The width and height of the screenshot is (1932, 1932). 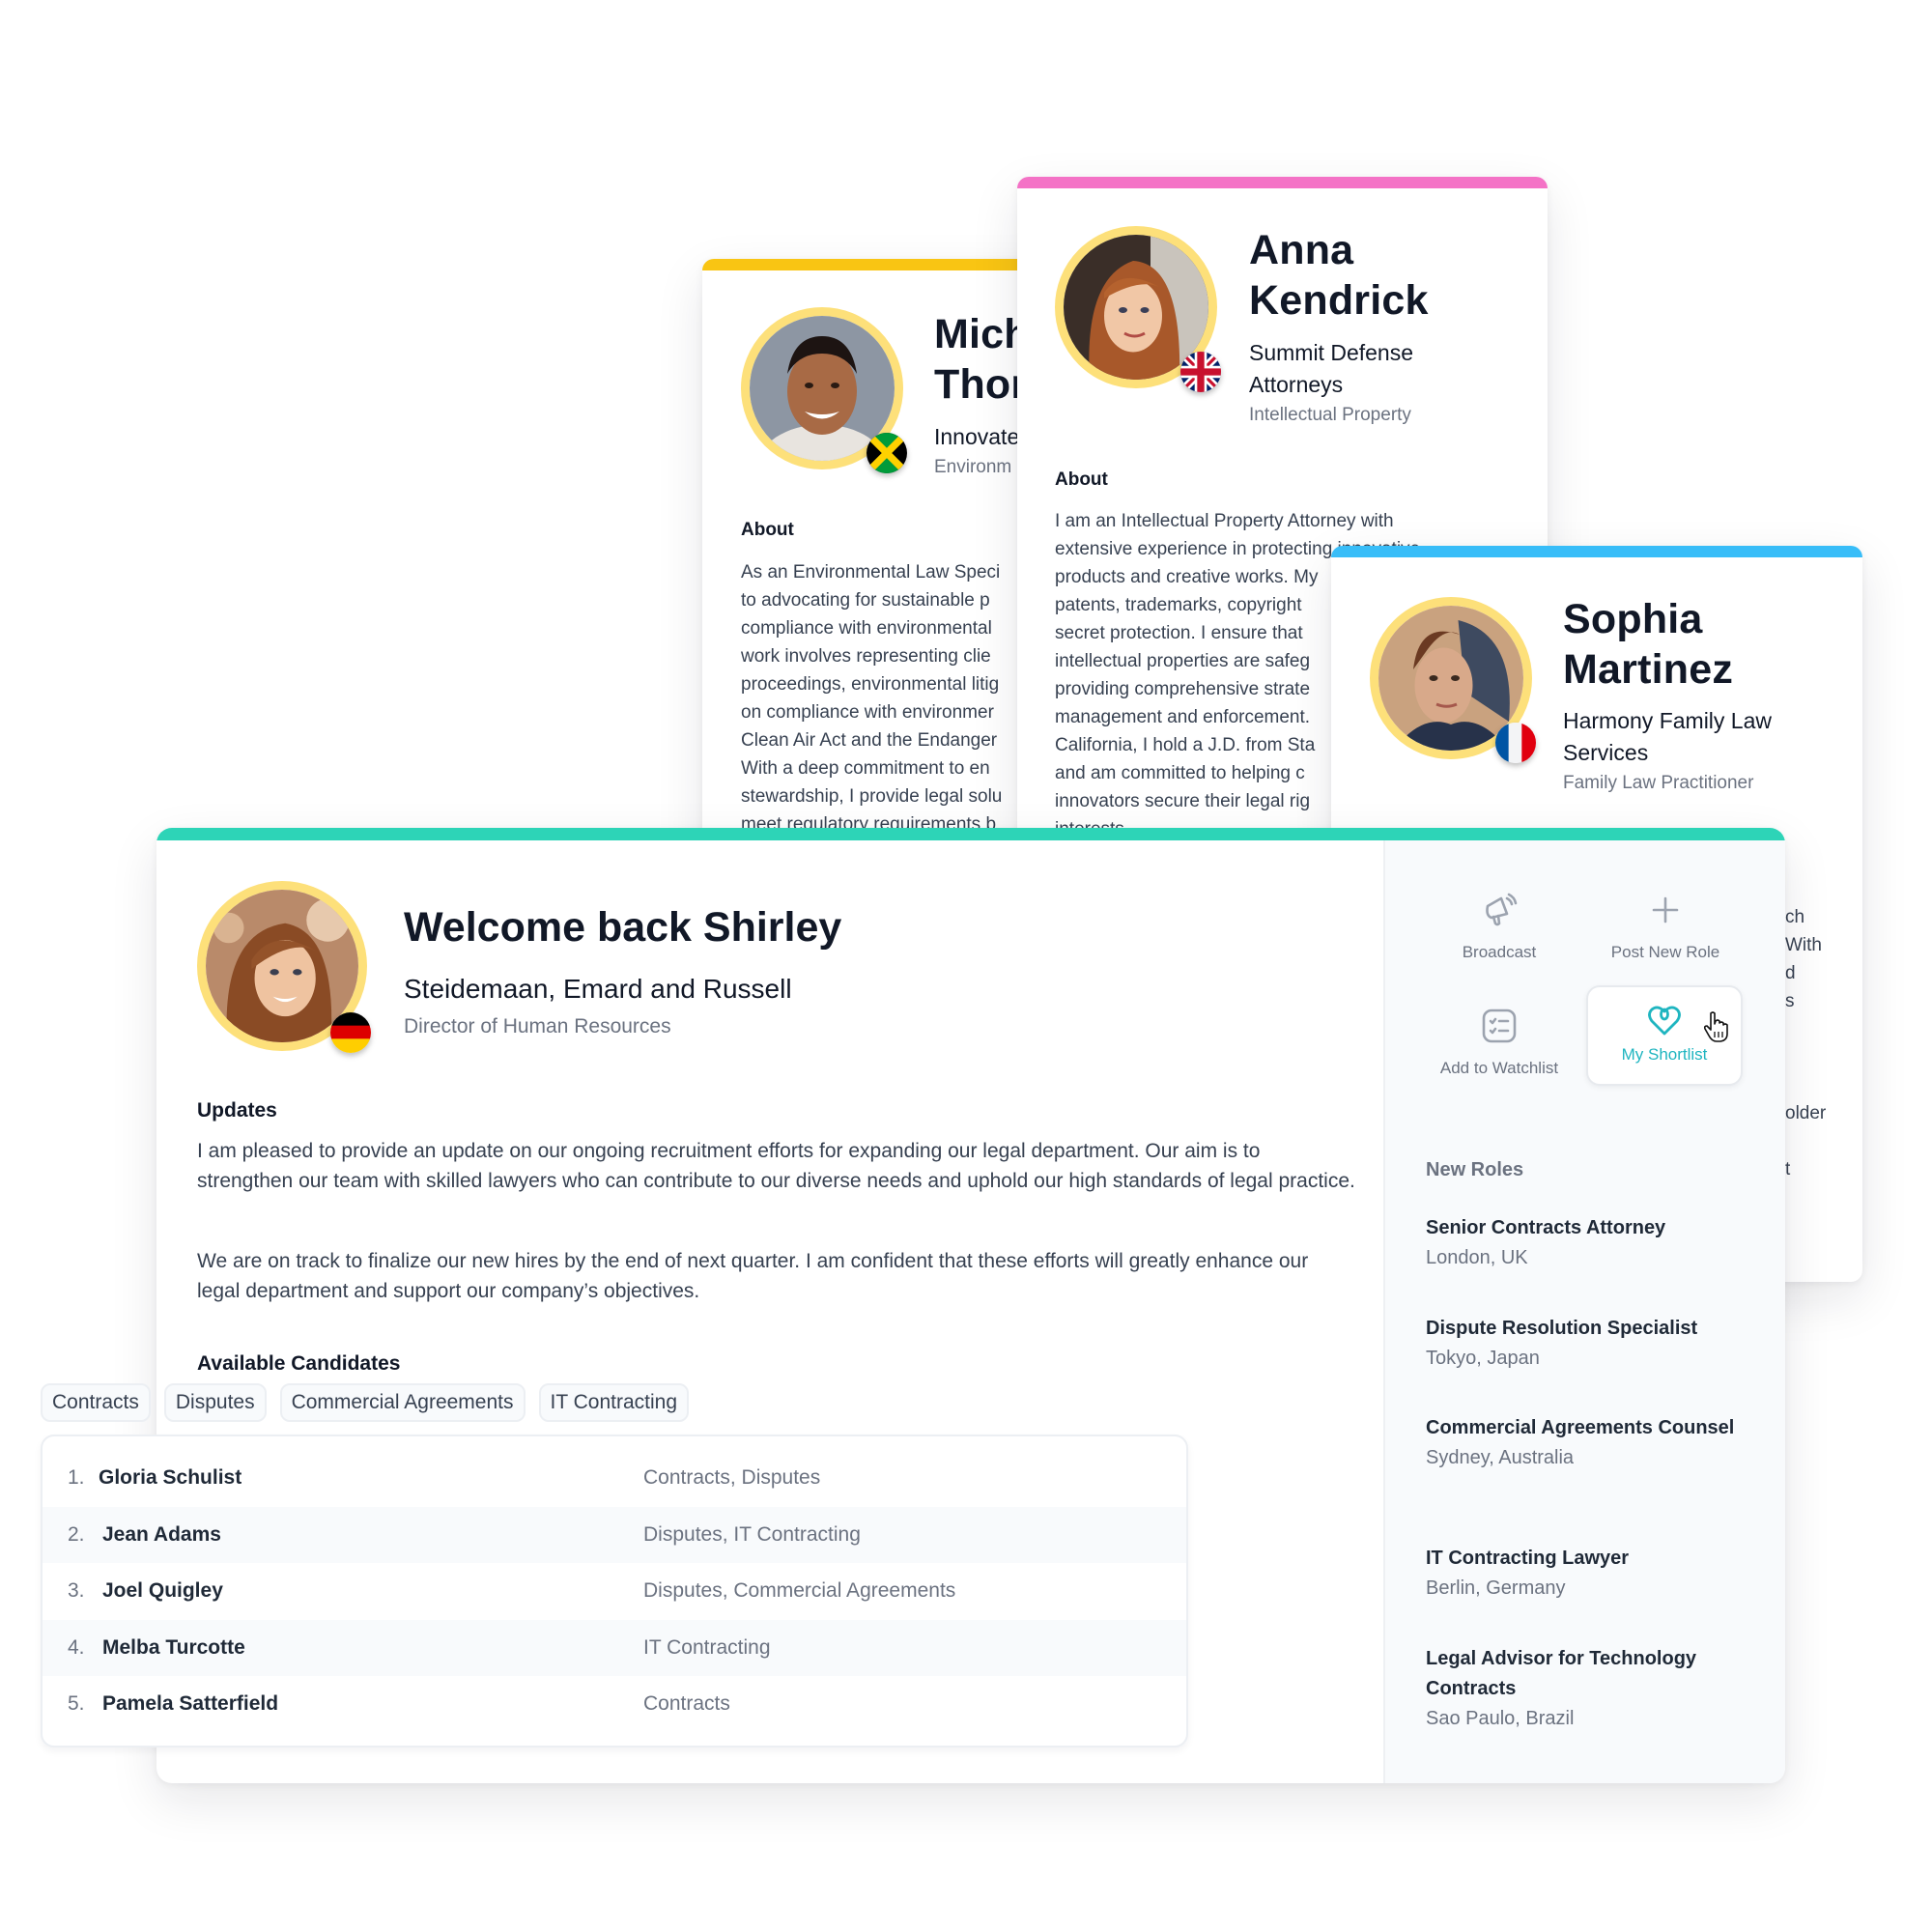 I want to click on company-name: Steidemaan, Emard and Russell, so click(x=598, y=989).